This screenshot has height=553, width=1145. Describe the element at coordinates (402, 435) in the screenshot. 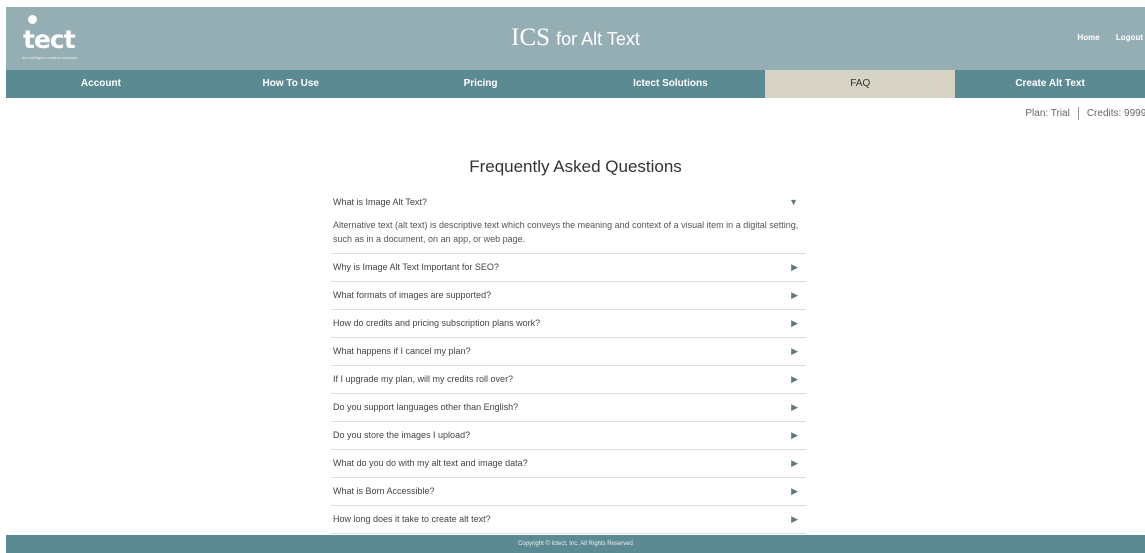

I see `faq-question-text: Do you store the images I upload?` at that location.